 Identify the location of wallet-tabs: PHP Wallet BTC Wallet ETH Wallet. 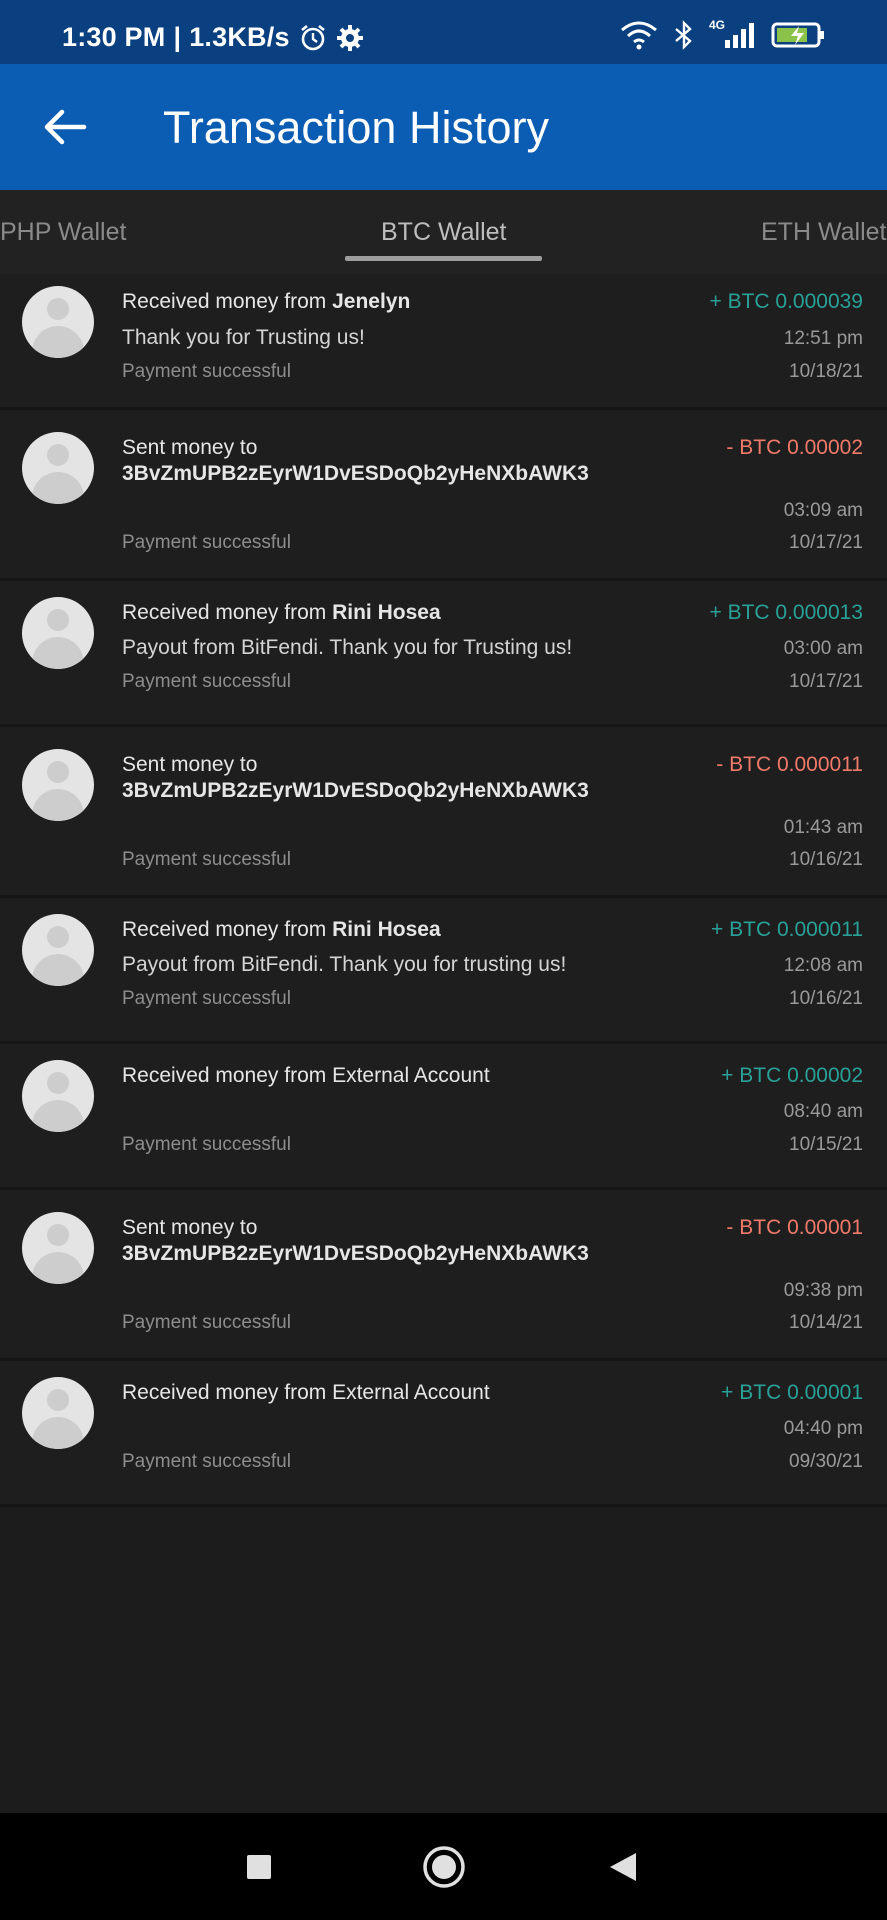
(443, 232).